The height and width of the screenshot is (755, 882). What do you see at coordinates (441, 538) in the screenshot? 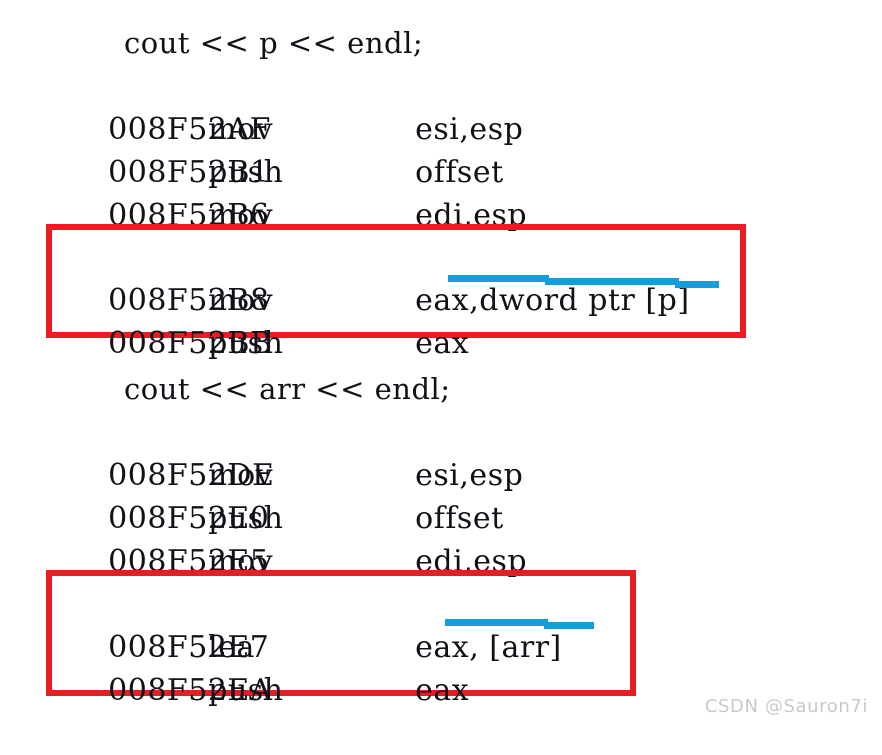
I see `instruction-row: 008F52E5mov edi,esp` at bounding box center [441, 538].